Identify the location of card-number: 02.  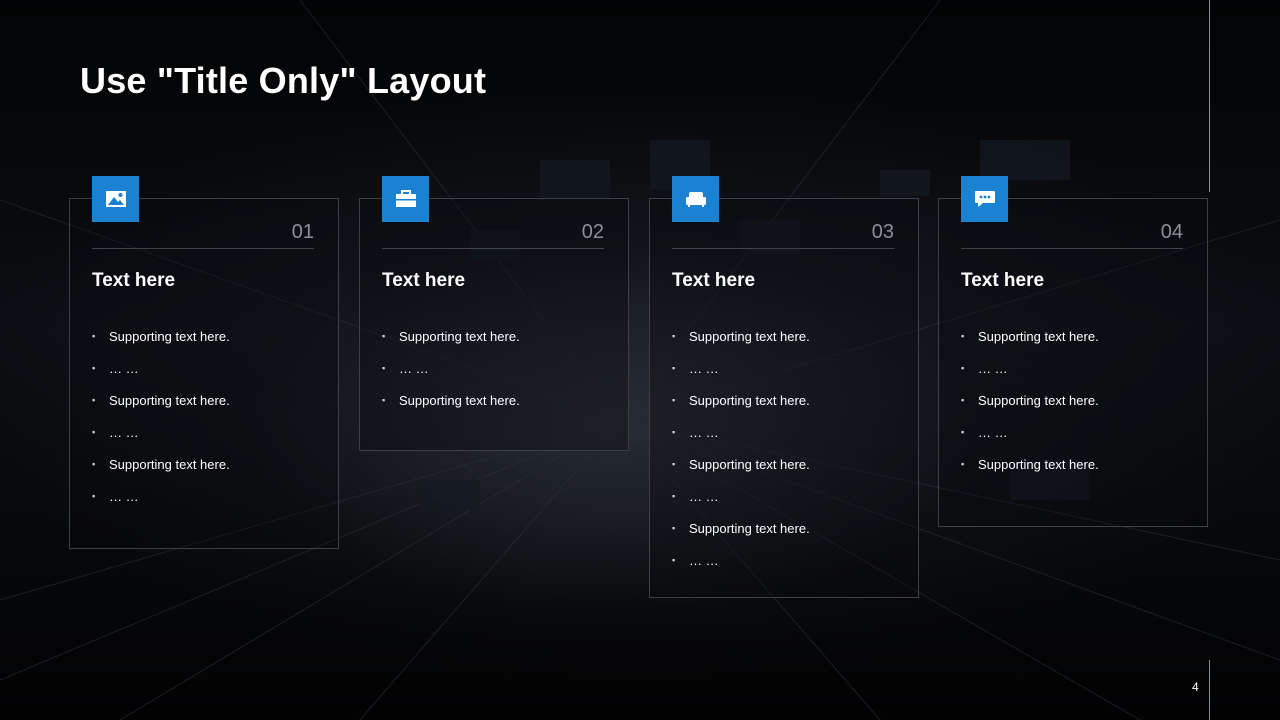
(592, 232).